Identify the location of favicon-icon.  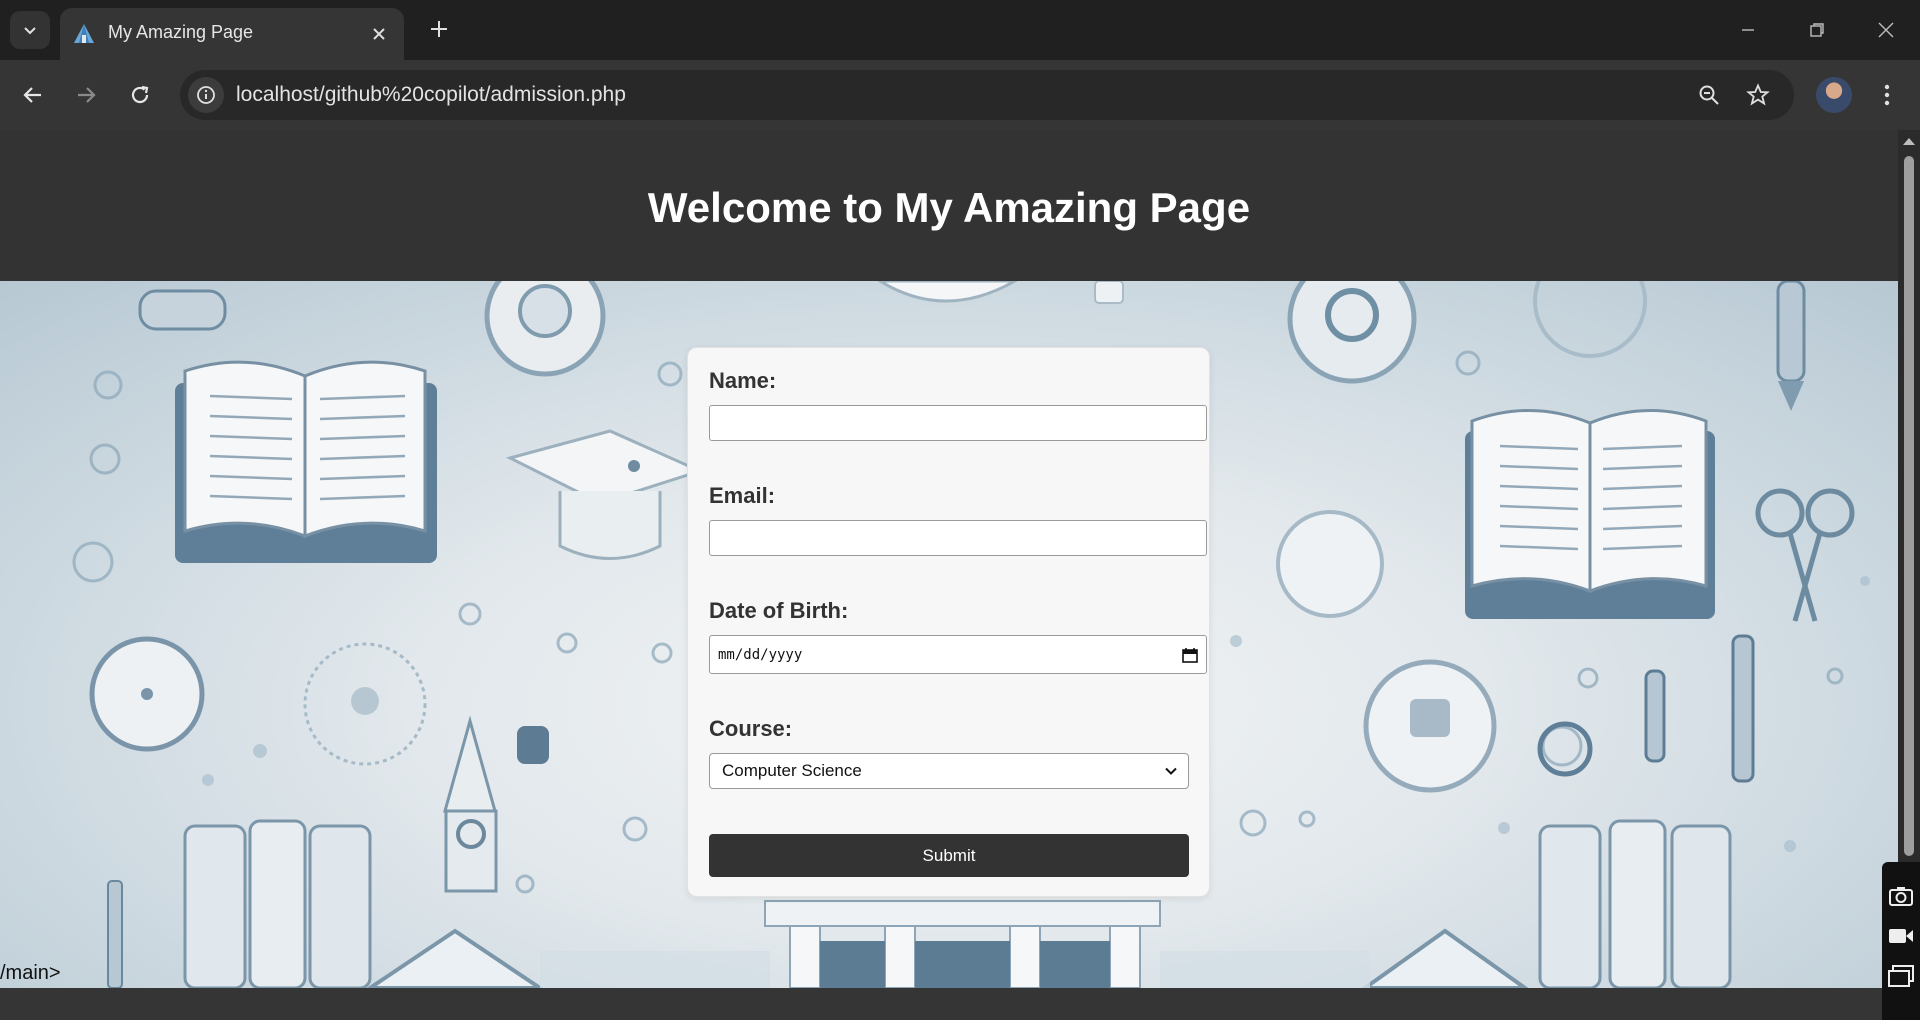
(84, 33).